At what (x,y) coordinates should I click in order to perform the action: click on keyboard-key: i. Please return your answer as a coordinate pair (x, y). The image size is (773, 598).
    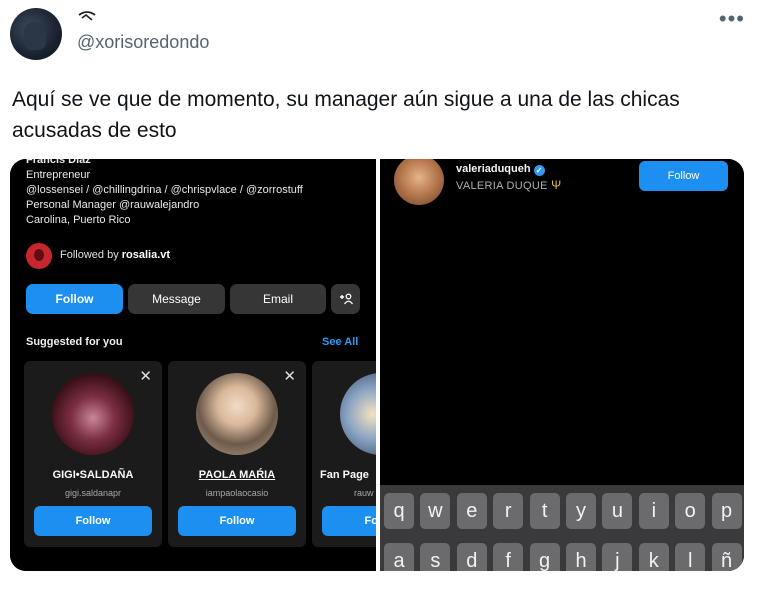
    Looking at the image, I should click on (653, 511).